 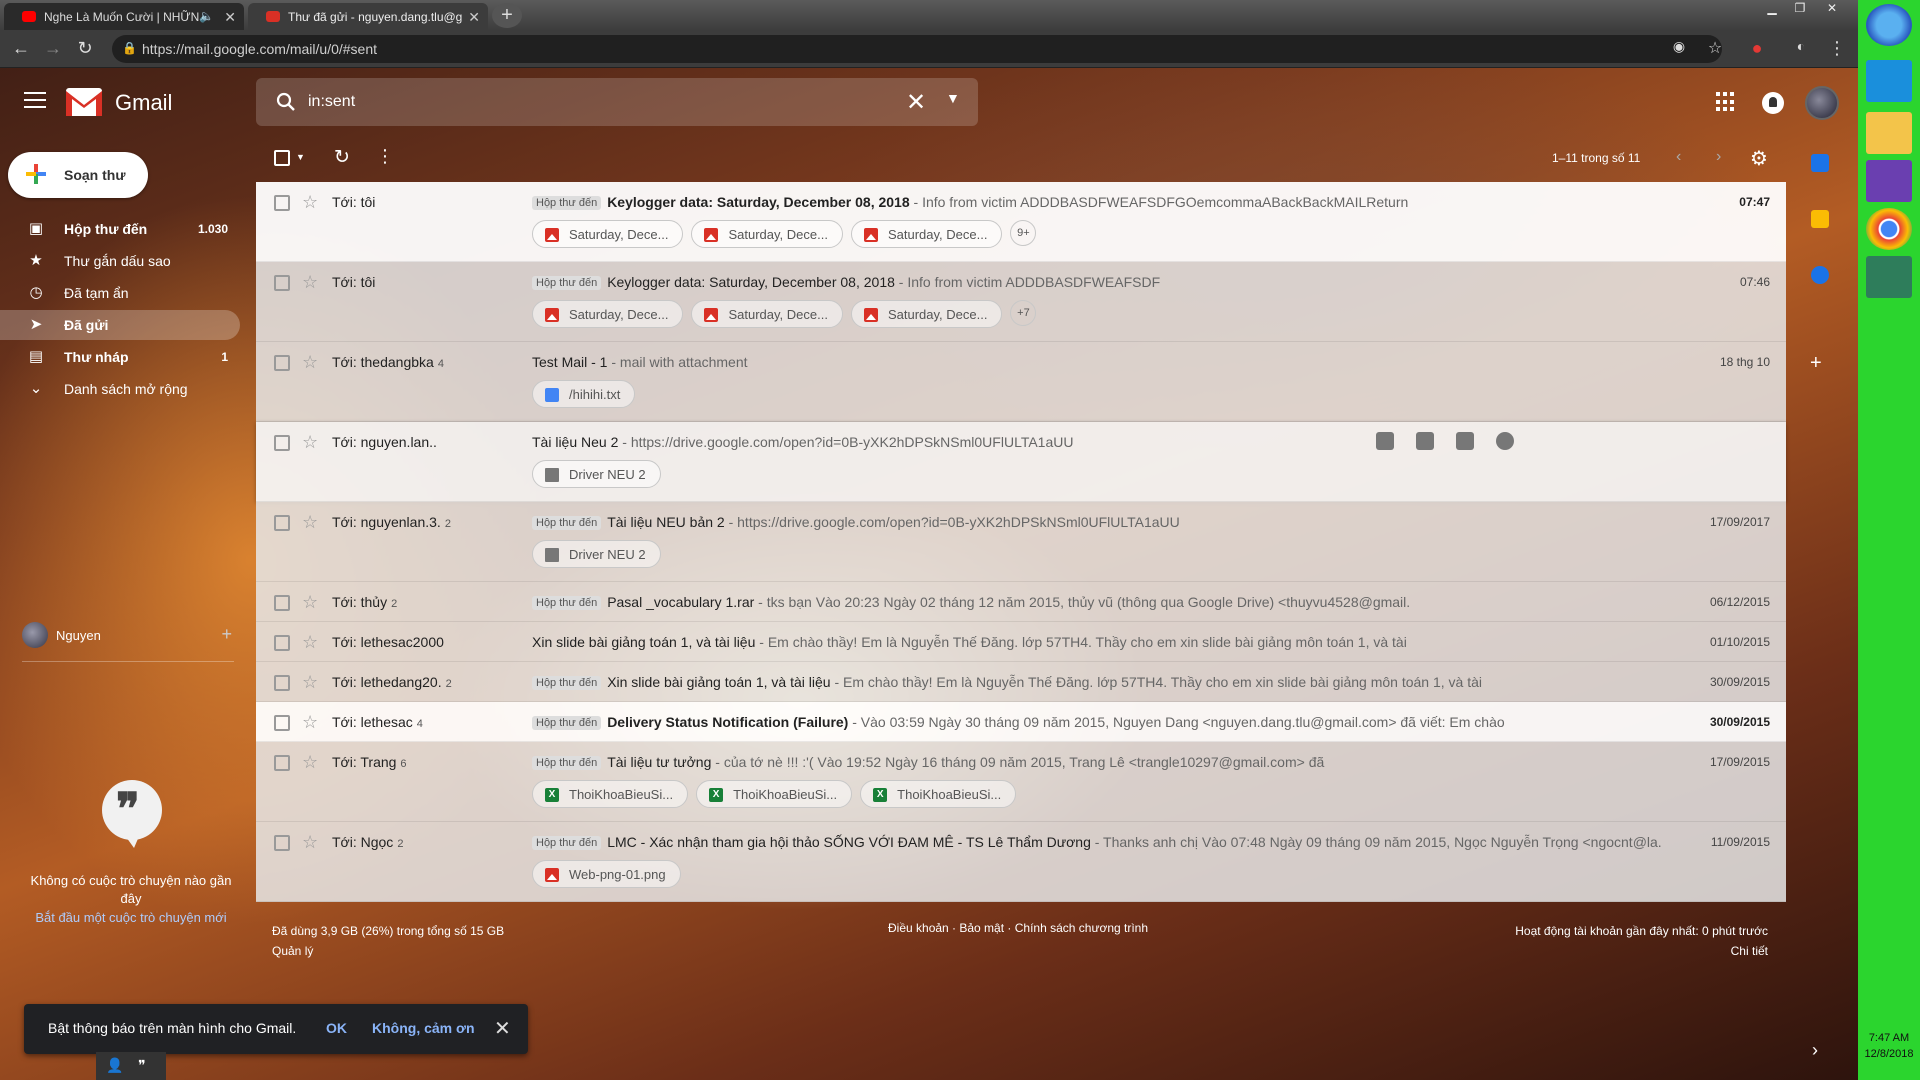 What do you see at coordinates (1820, 275) in the screenshot?
I see `tasks-icon` at bounding box center [1820, 275].